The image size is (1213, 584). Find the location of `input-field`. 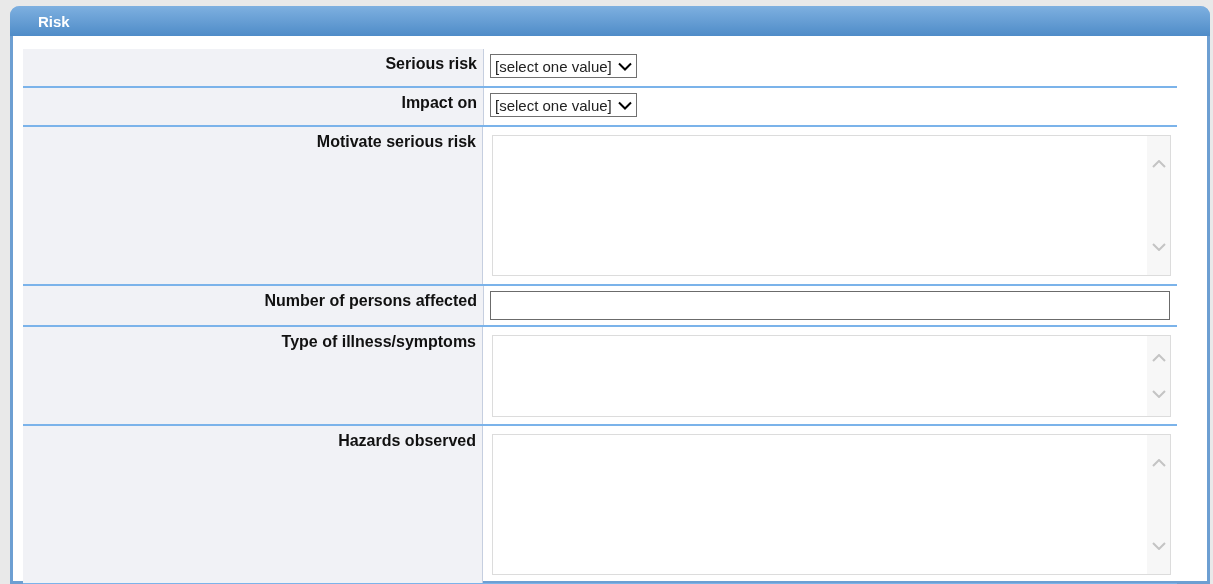

input-field is located at coordinates (830, 305).